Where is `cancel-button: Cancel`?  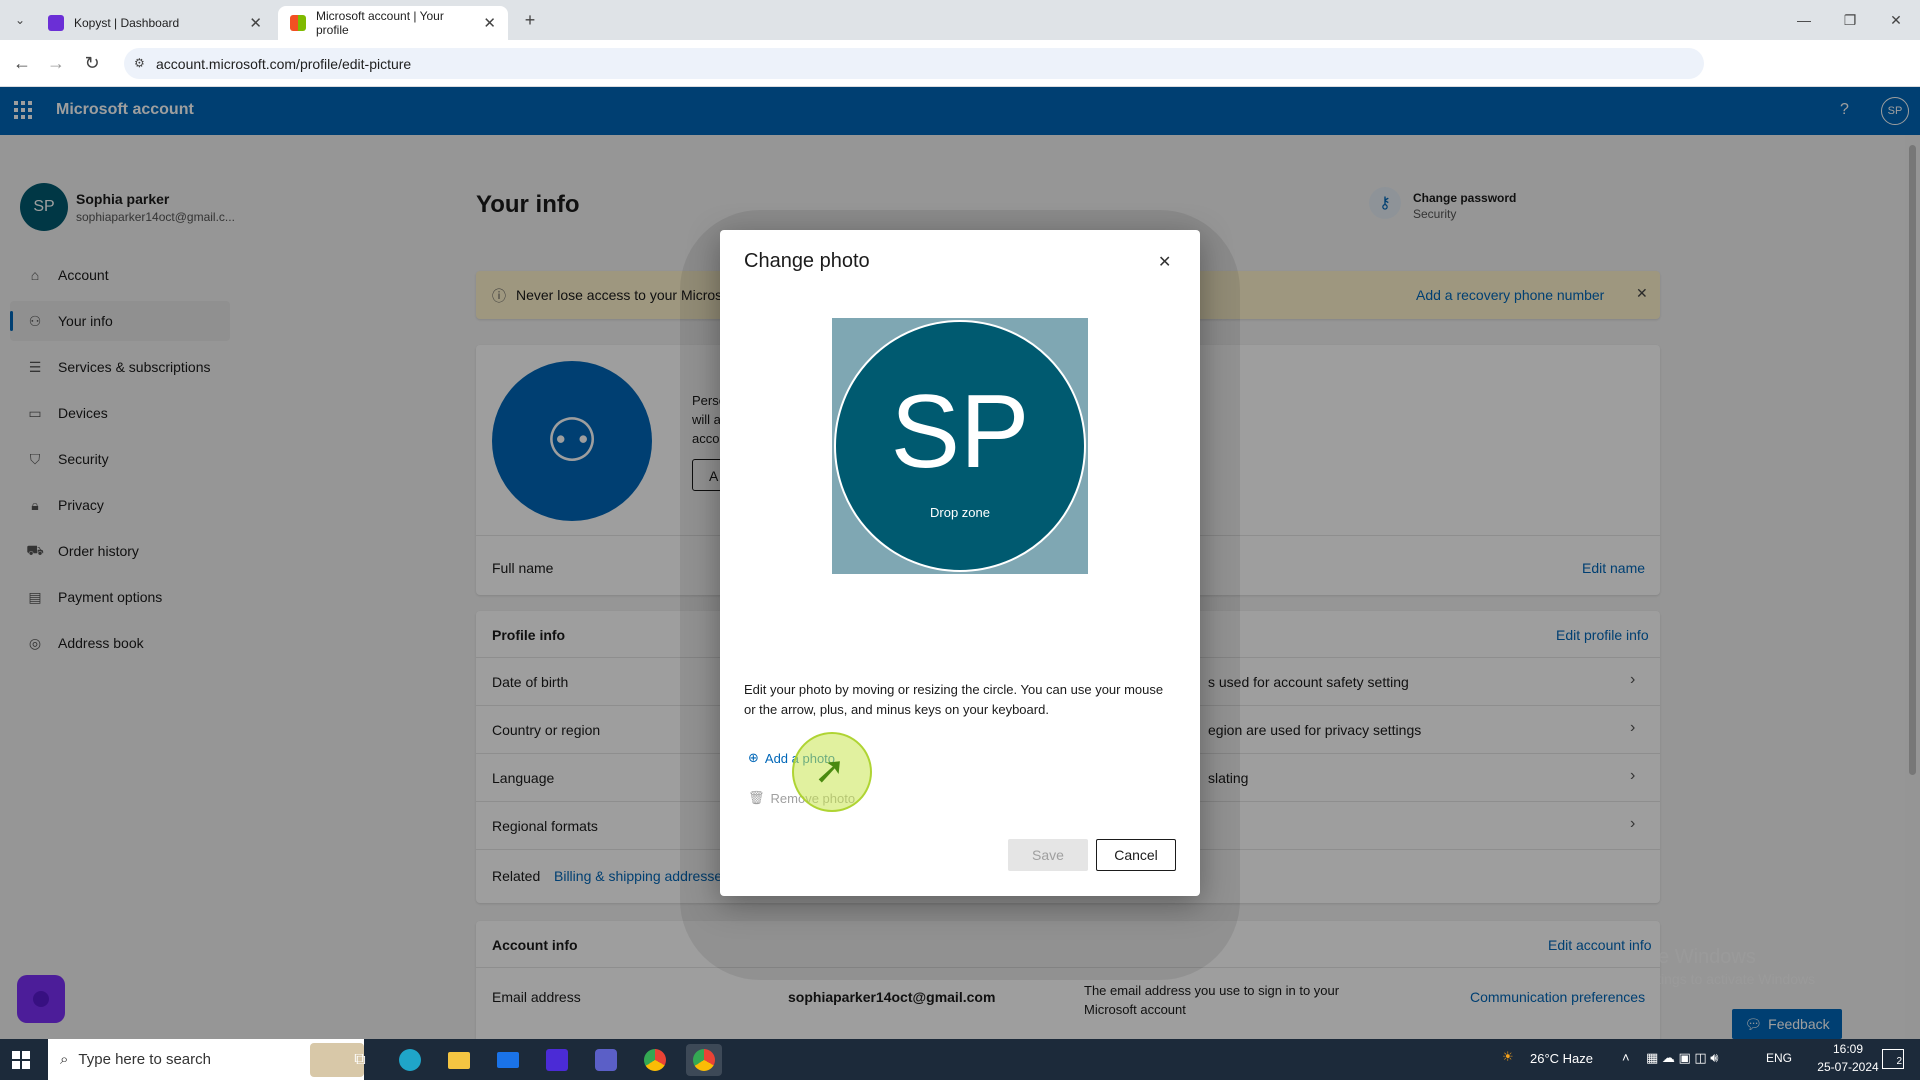 cancel-button: Cancel is located at coordinates (1136, 855).